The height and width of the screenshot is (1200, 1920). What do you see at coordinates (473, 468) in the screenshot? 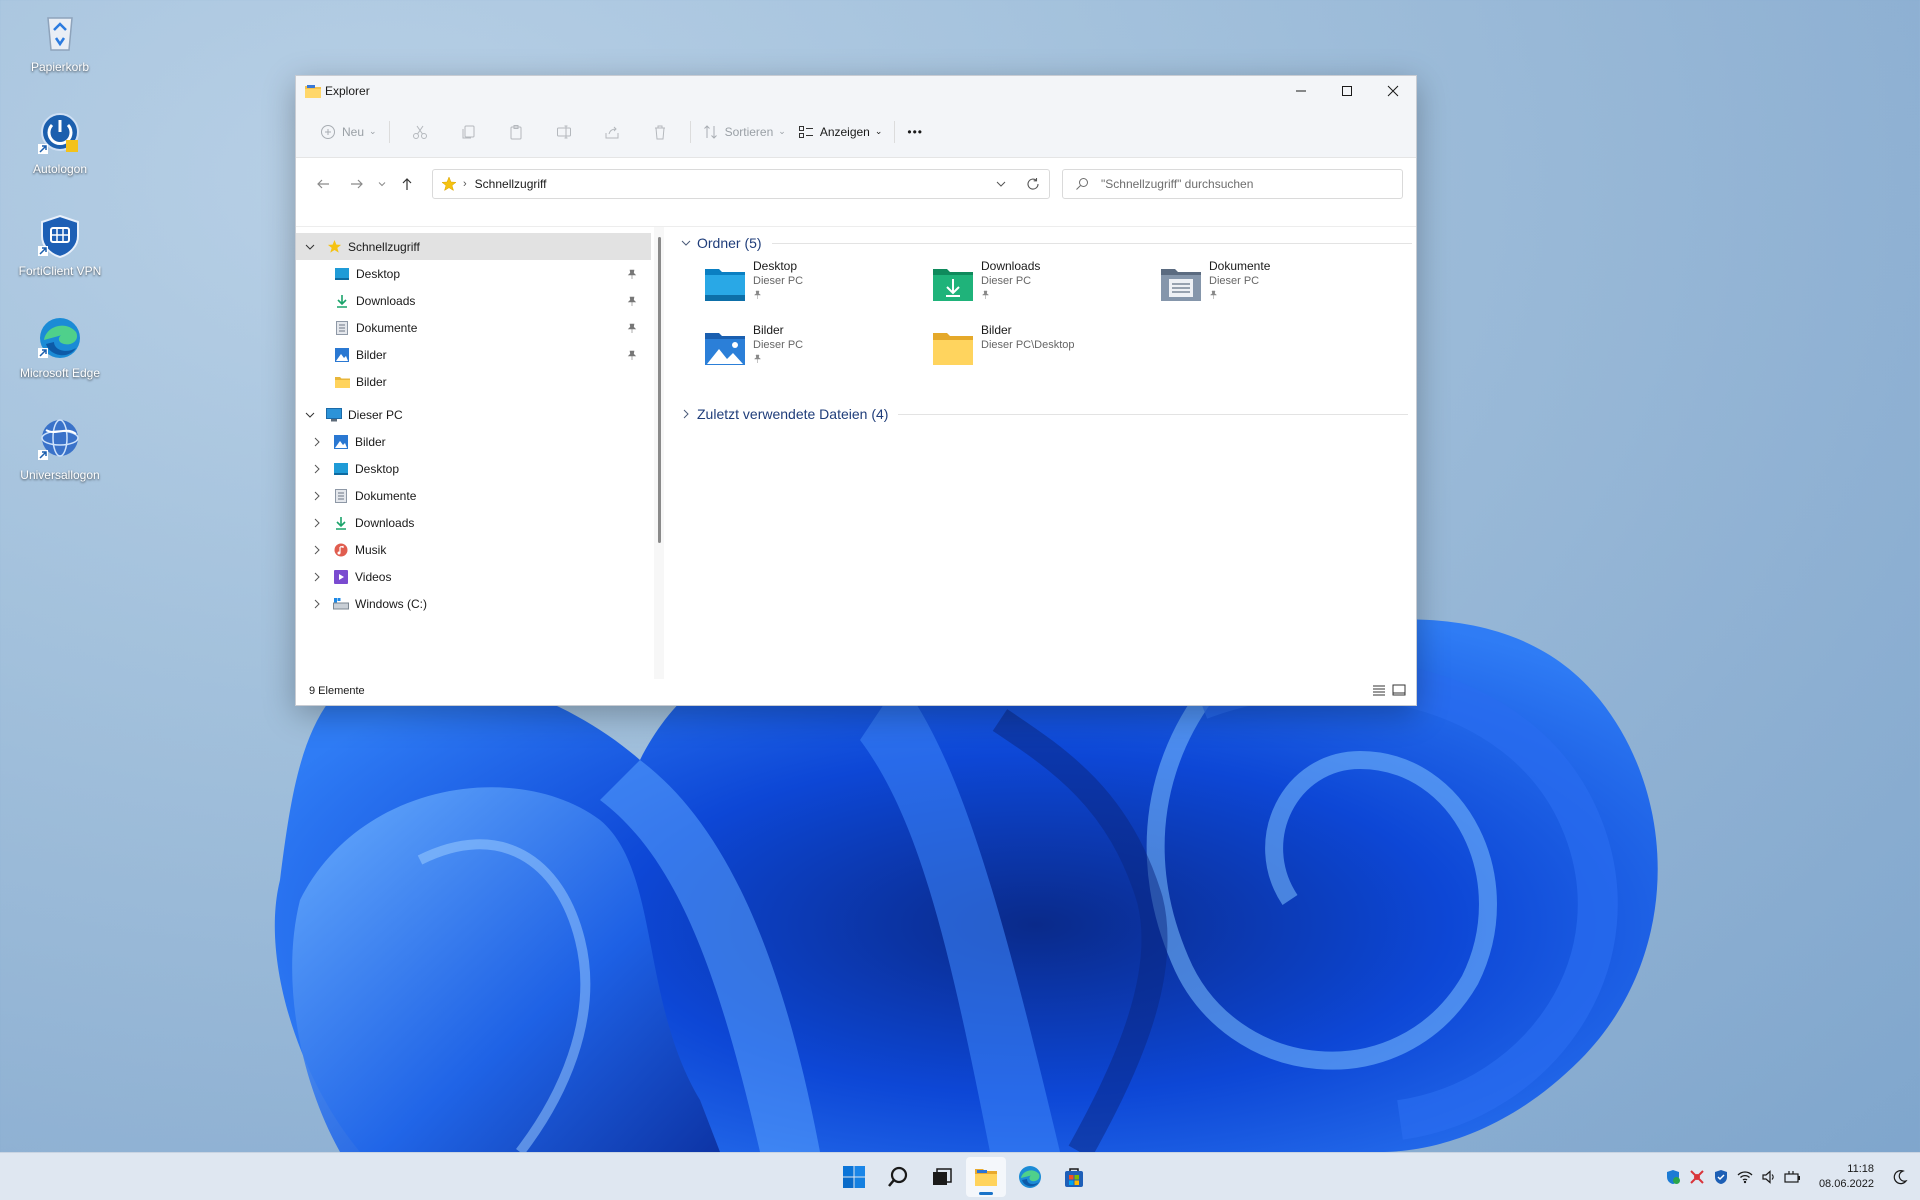
I see `nav-item-pc-desktop: Desktop` at bounding box center [473, 468].